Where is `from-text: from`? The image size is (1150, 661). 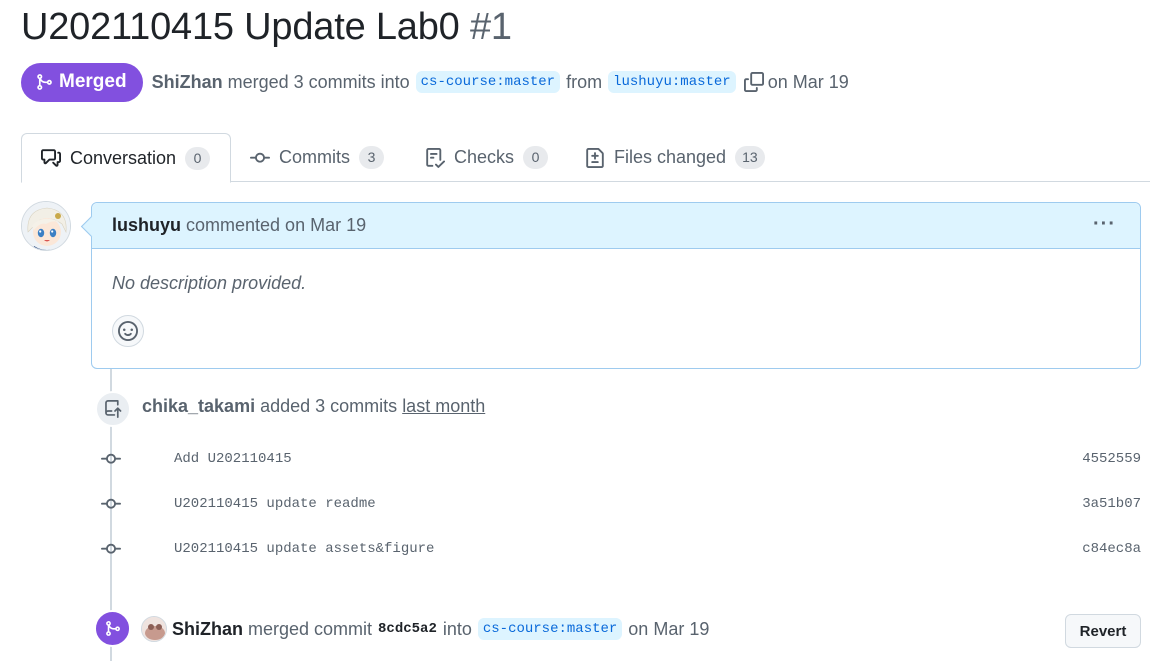 from-text: from is located at coordinates (584, 81).